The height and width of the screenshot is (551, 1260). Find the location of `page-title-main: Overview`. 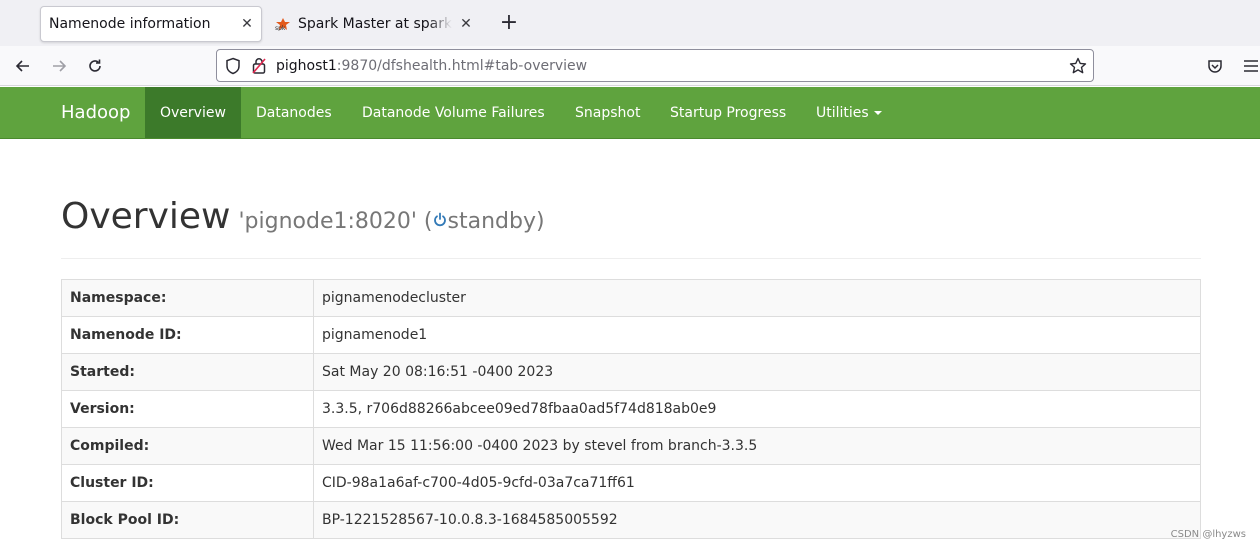

page-title-main: Overview is located at coordinates (146, 216).